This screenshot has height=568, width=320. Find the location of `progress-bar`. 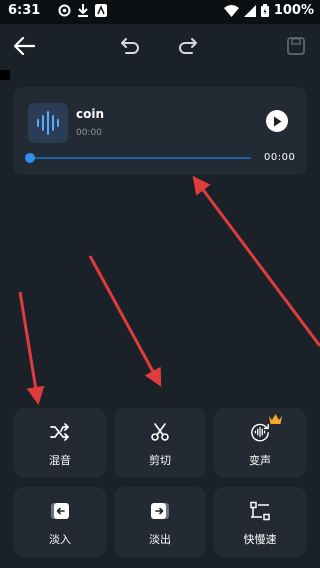

progress-bar is located at coordinates (140, 158).